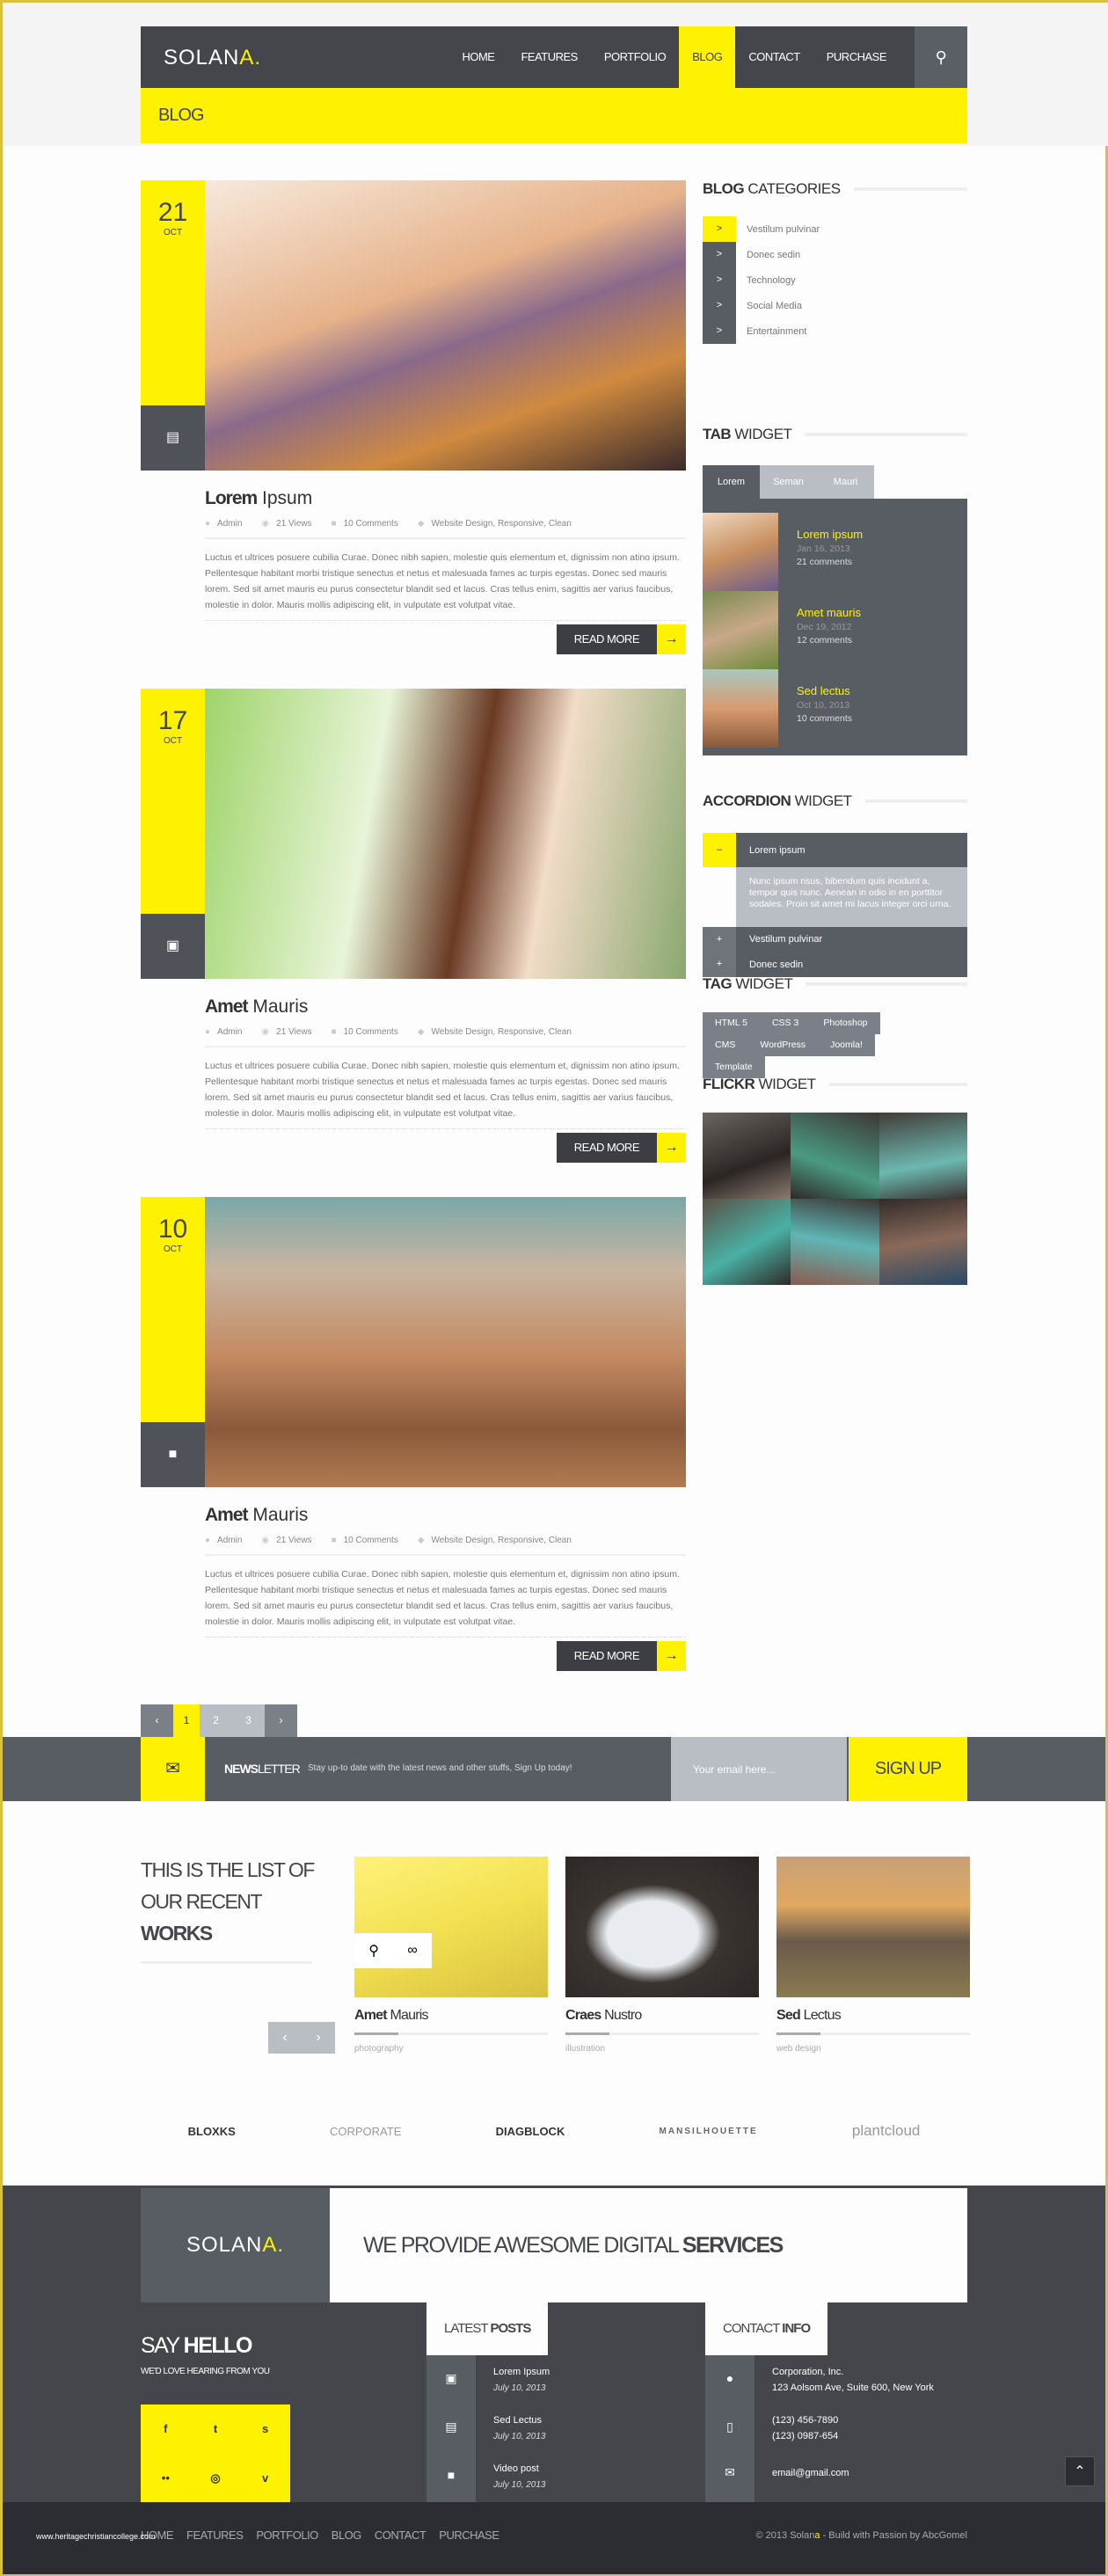 The image size is (1108, 2576). Describe the element at coordinates (783, 1045) in the screenshot. I see `tag: WordPress` at that location.